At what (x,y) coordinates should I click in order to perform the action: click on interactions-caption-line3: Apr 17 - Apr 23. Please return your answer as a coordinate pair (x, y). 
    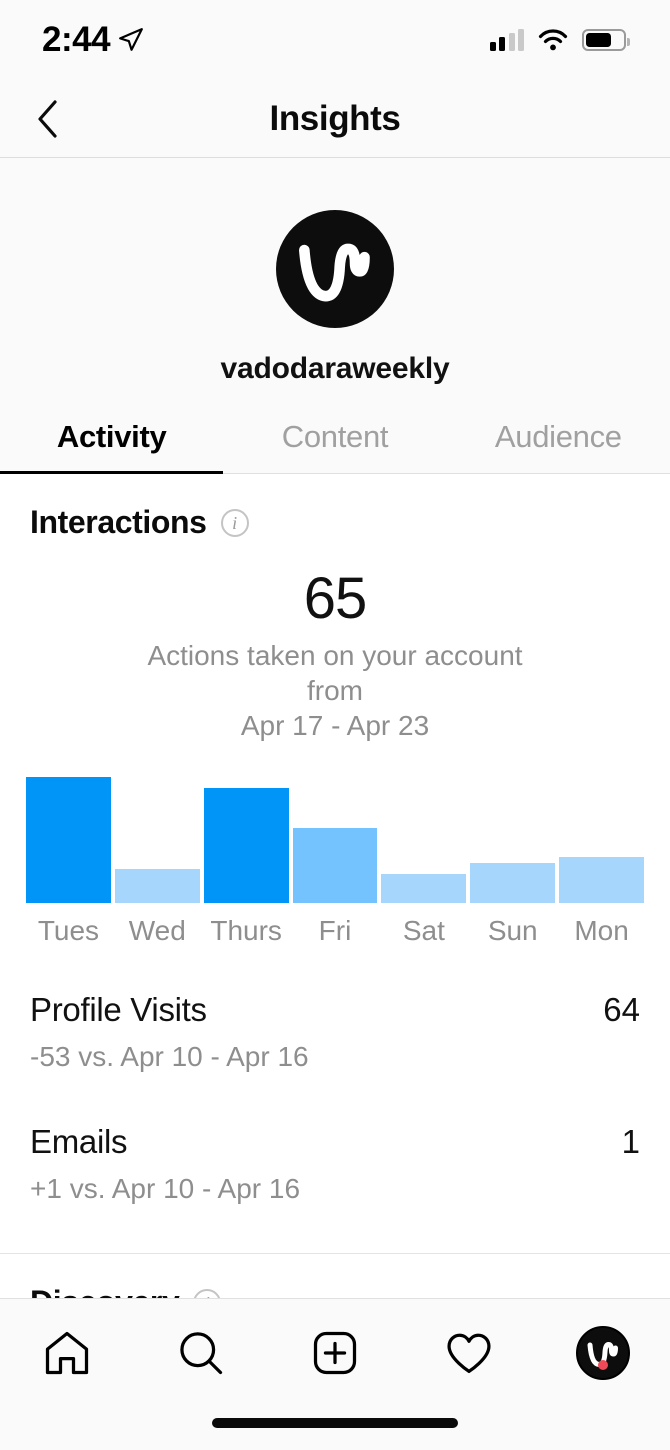
    Looking at the image, I should click on (335, 725).